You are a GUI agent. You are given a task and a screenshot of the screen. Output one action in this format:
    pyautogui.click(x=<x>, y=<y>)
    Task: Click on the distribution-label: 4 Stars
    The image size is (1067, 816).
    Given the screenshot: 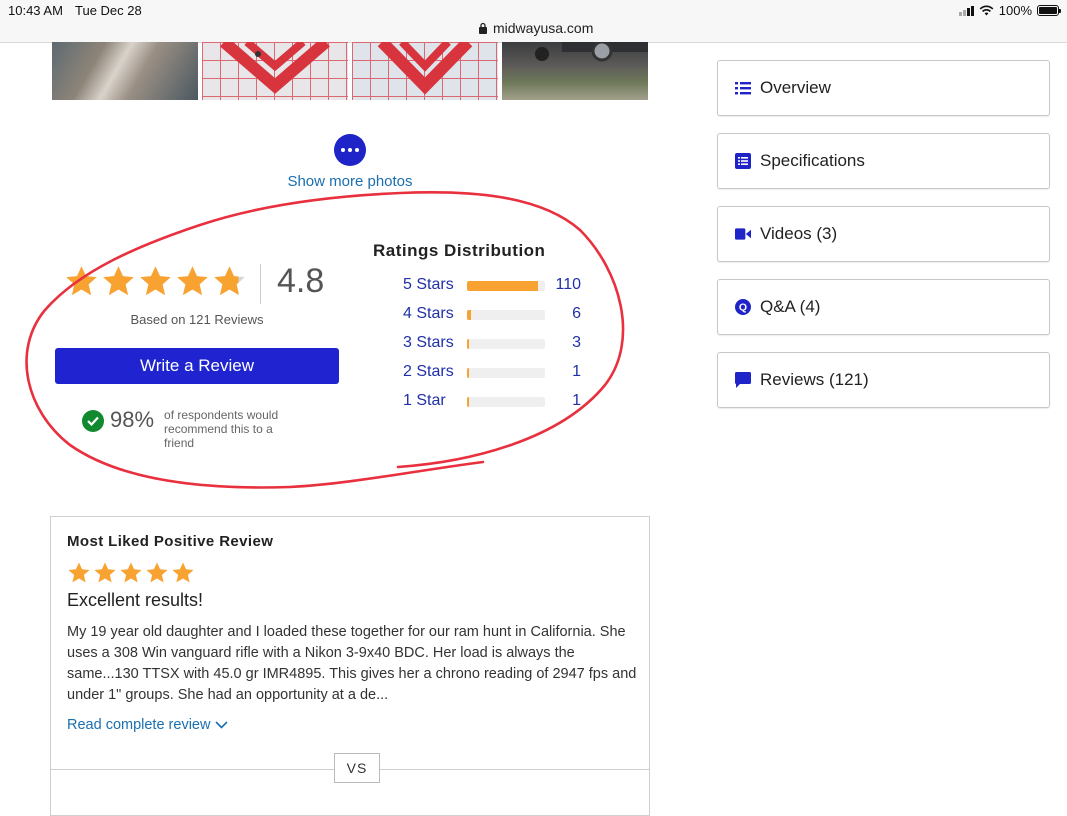 What is the action you would take?
    pyautogui.click(x=428, y=314)
    